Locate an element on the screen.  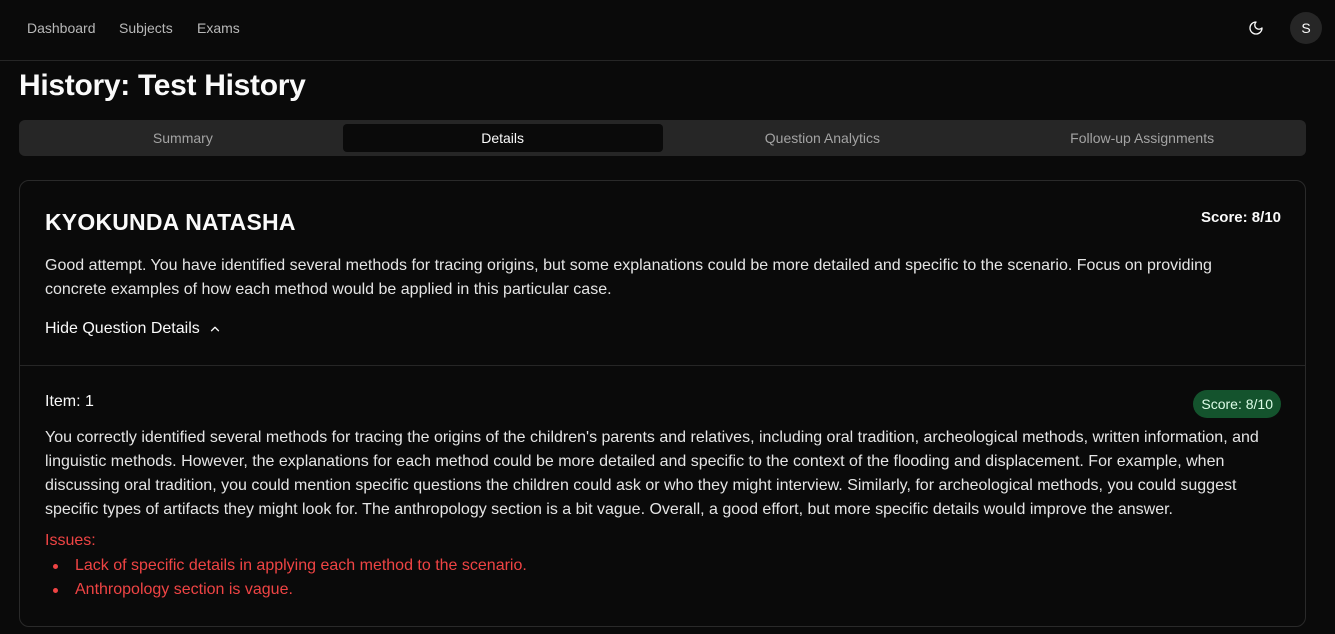
toggle-details-label: Hide Question Details is located at coordinates (122, 328).